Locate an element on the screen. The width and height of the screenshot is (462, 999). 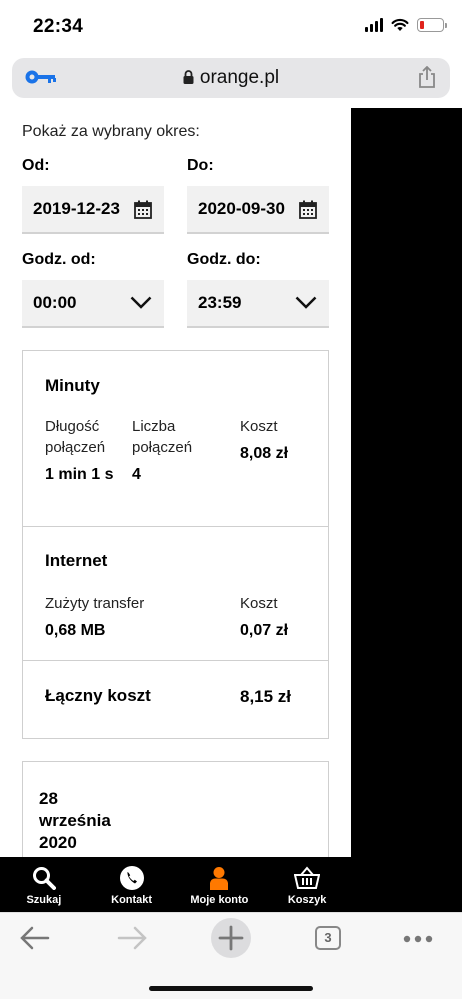
transfer-label: Zużyty transfer is located at coordinates (95, 603).